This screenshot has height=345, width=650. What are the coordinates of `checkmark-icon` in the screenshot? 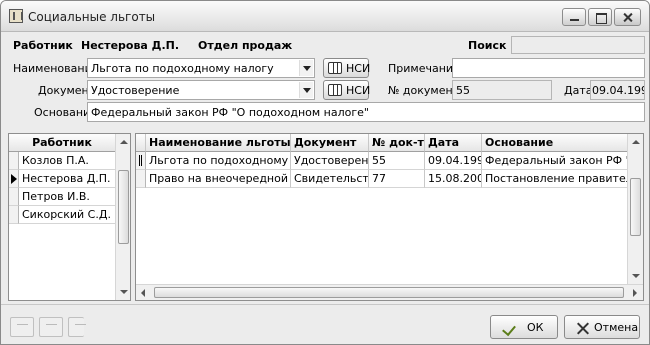 It's located at (509, 329).